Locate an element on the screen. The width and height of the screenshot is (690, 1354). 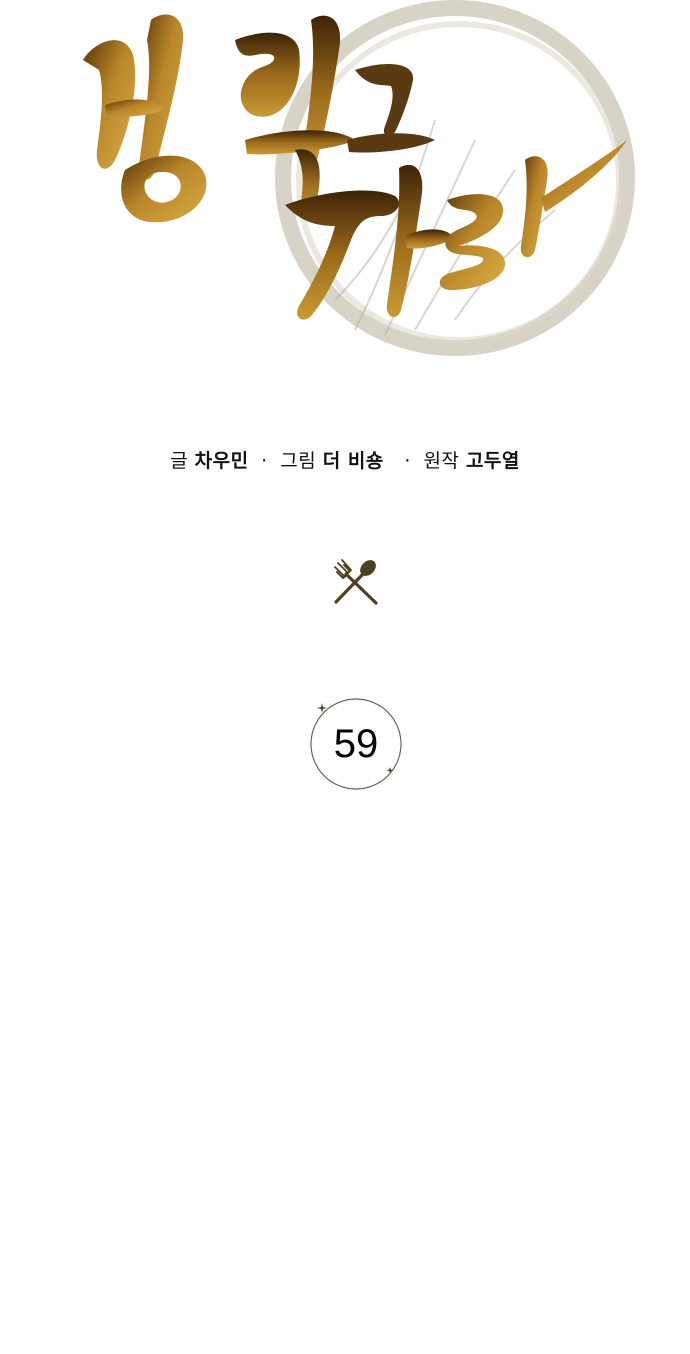
original-author: 고두열 is located at coordinates (492, 461).